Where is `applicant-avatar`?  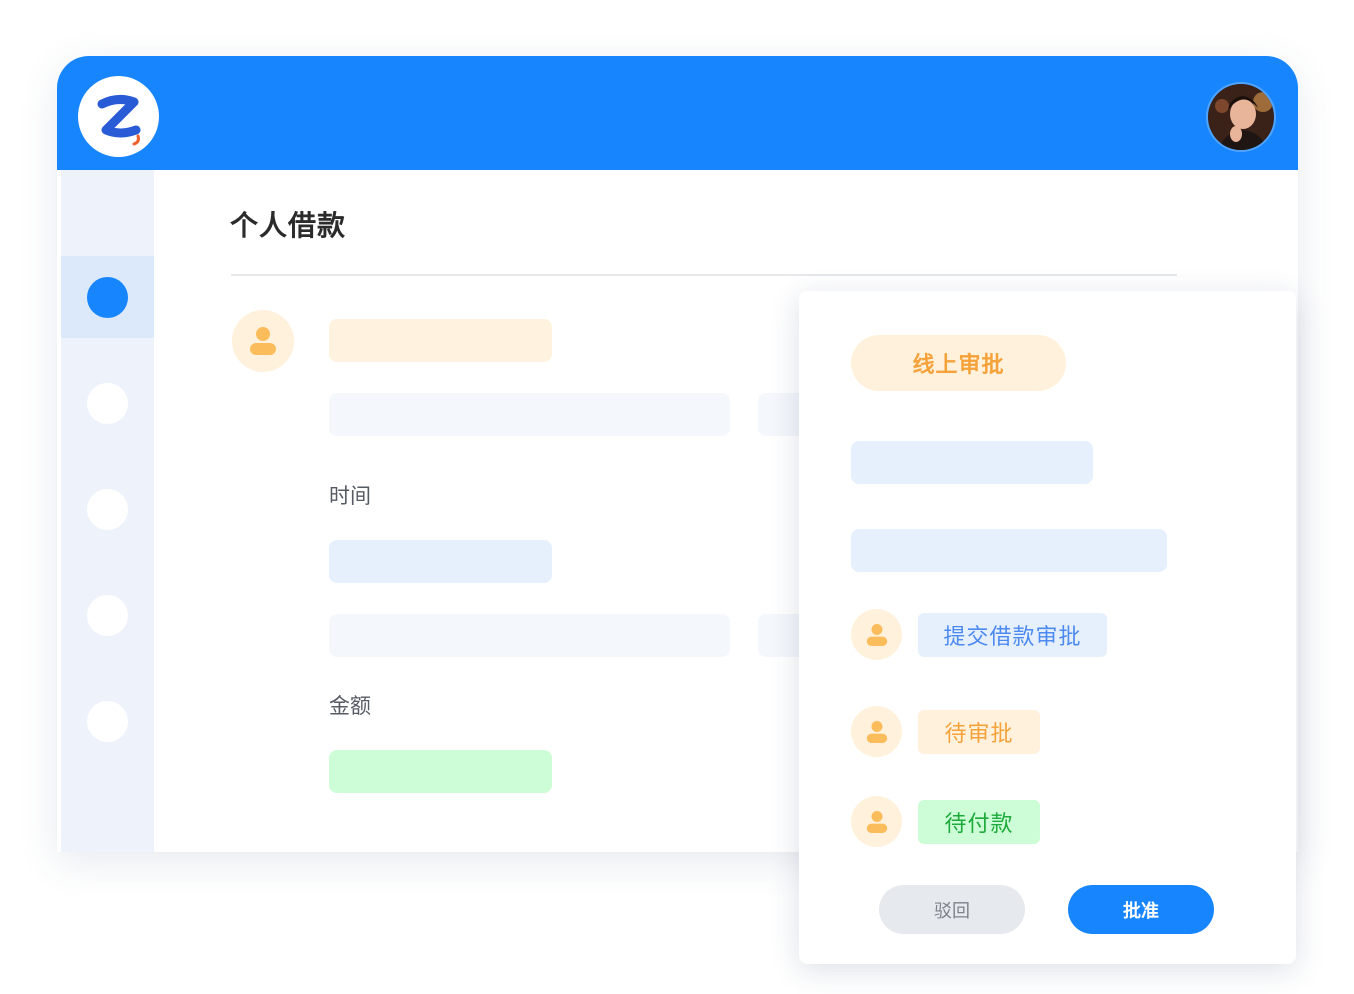 applicant-avatar is located at coordinates (263, 341).